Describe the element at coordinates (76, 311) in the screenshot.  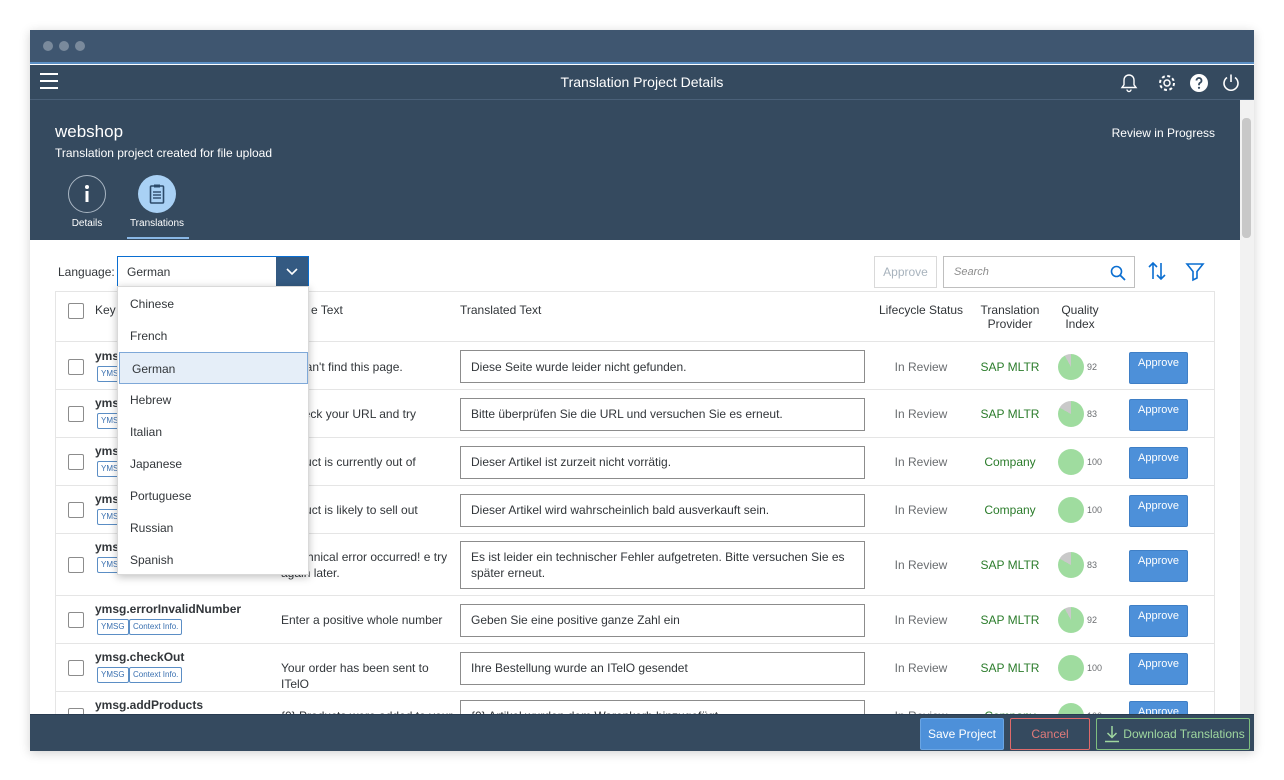
I see `select-all-checkbox` at that location.